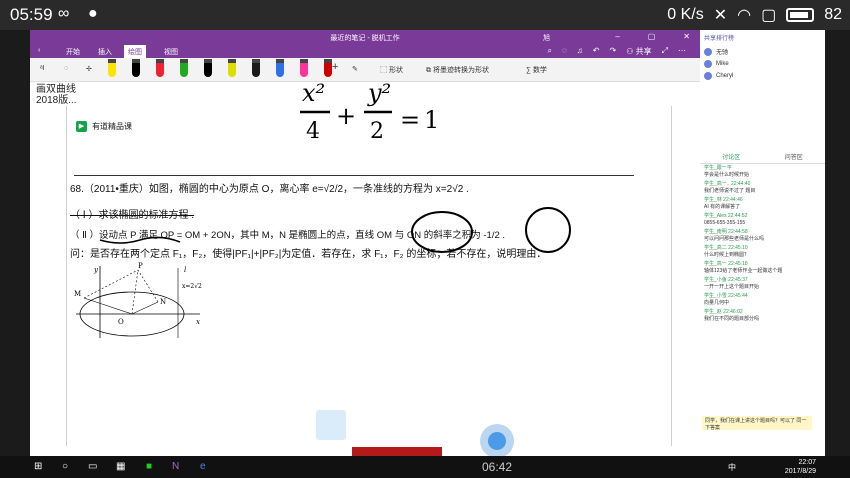 This screenshot has height=478, width=850. Describe the element at coordinates (762, 64) in the screenshot. I see `ranking-user-2: Mike` at that location.